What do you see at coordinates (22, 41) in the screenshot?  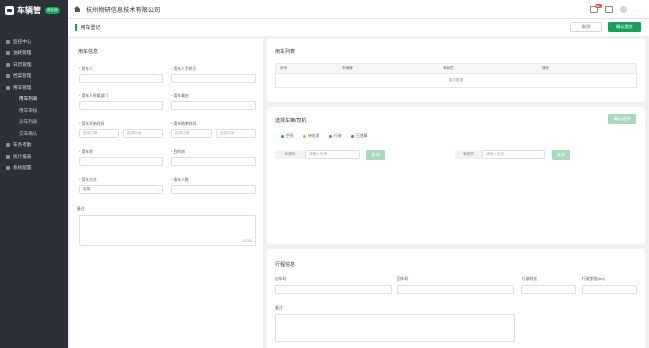 I see `sidebar-item-label: 监控中心` at bounding box center [22, 41].